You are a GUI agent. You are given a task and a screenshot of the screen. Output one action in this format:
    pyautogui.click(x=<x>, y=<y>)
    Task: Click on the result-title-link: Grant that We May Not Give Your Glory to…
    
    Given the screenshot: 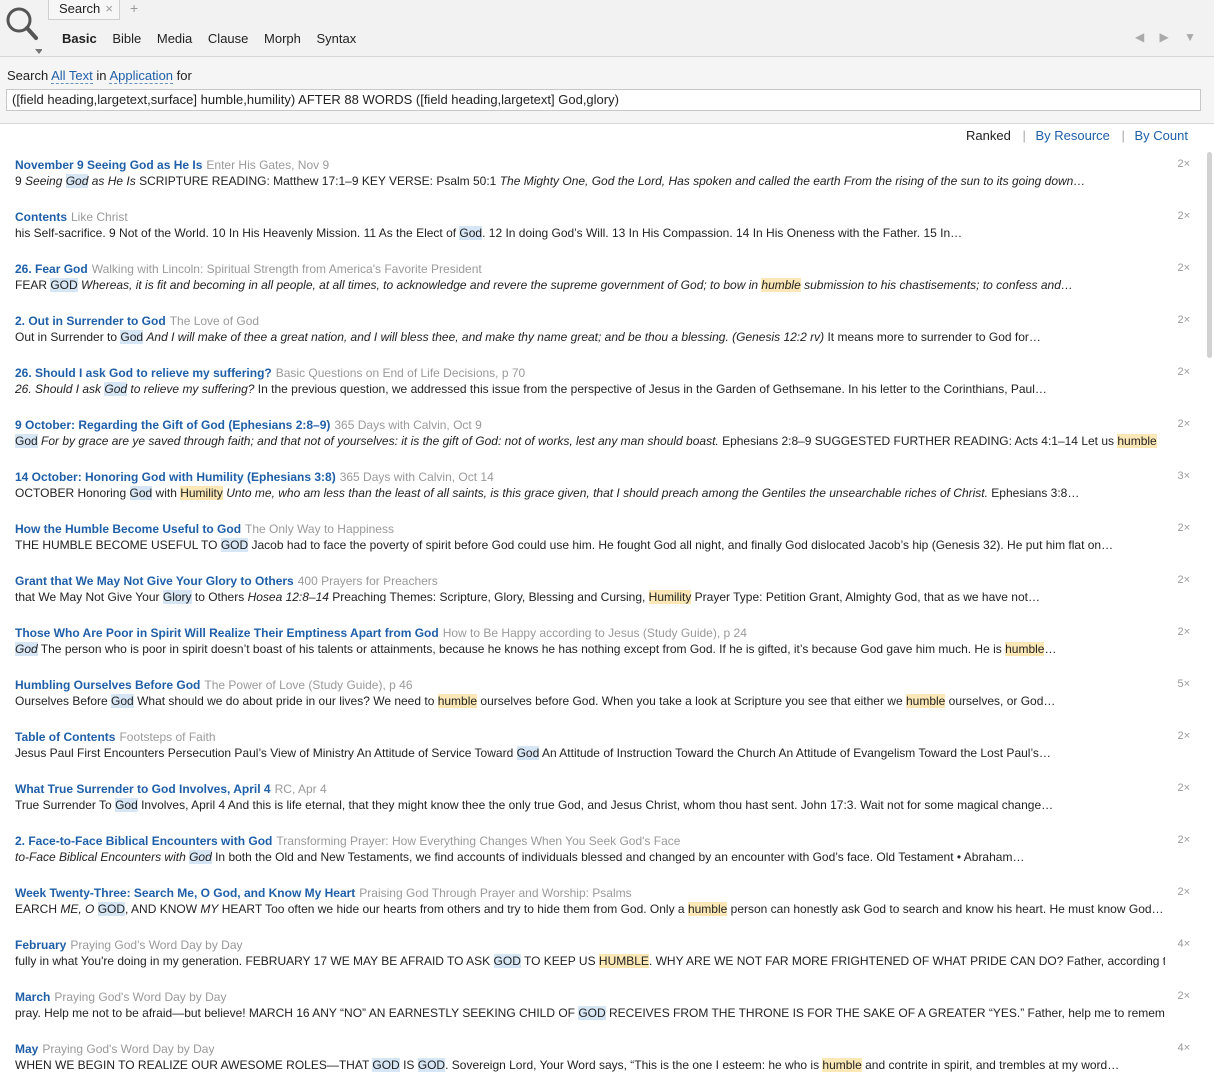 What is the action you would take?
    pyautogui.click(x=154, y=581)
    